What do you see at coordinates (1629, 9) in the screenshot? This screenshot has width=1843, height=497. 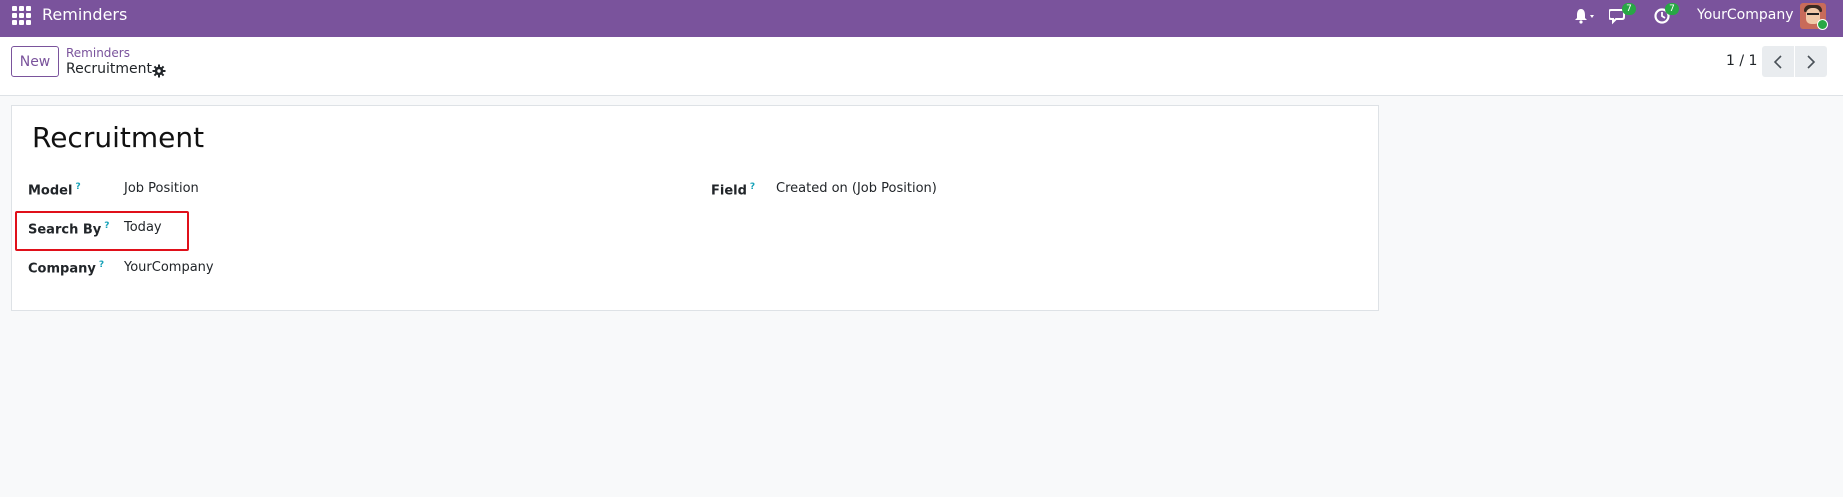 I see `messages-badge: 7` at bounding box center [1629, 9].